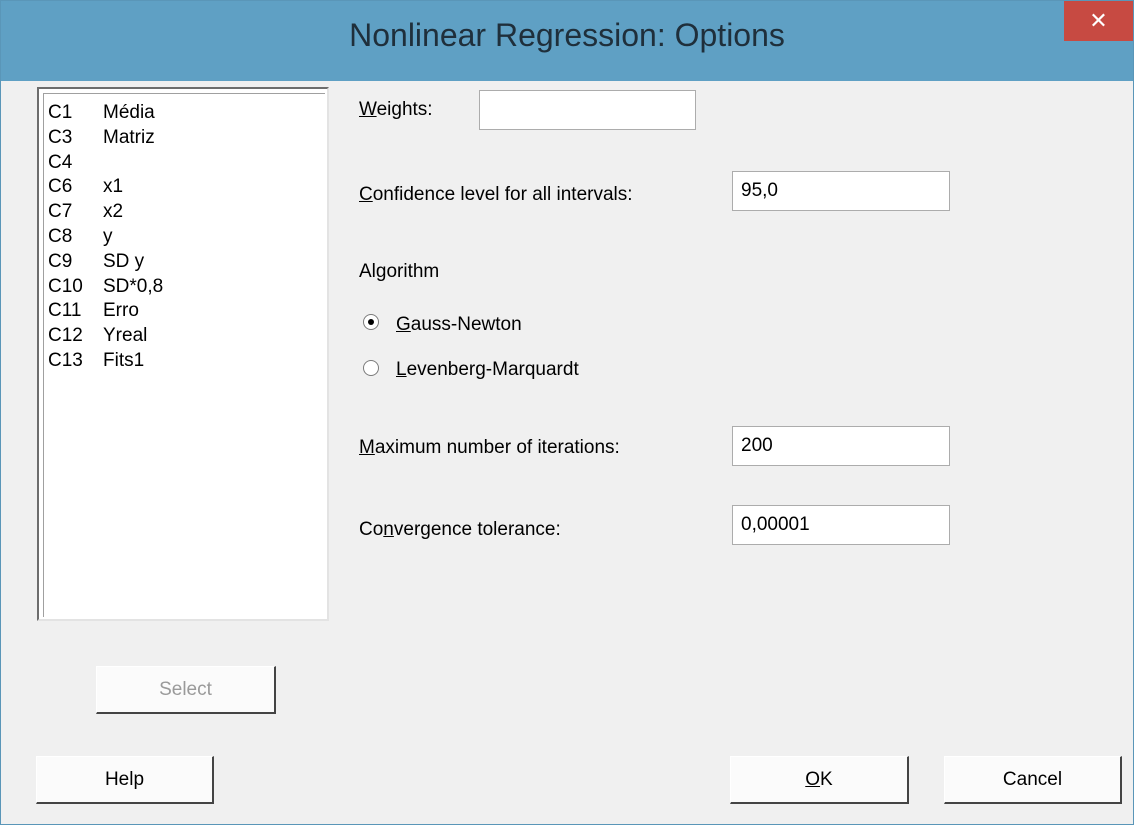 The width and height of the screenshot is (1134, 825). I want to click on help-button: Help, so click(125, 780).